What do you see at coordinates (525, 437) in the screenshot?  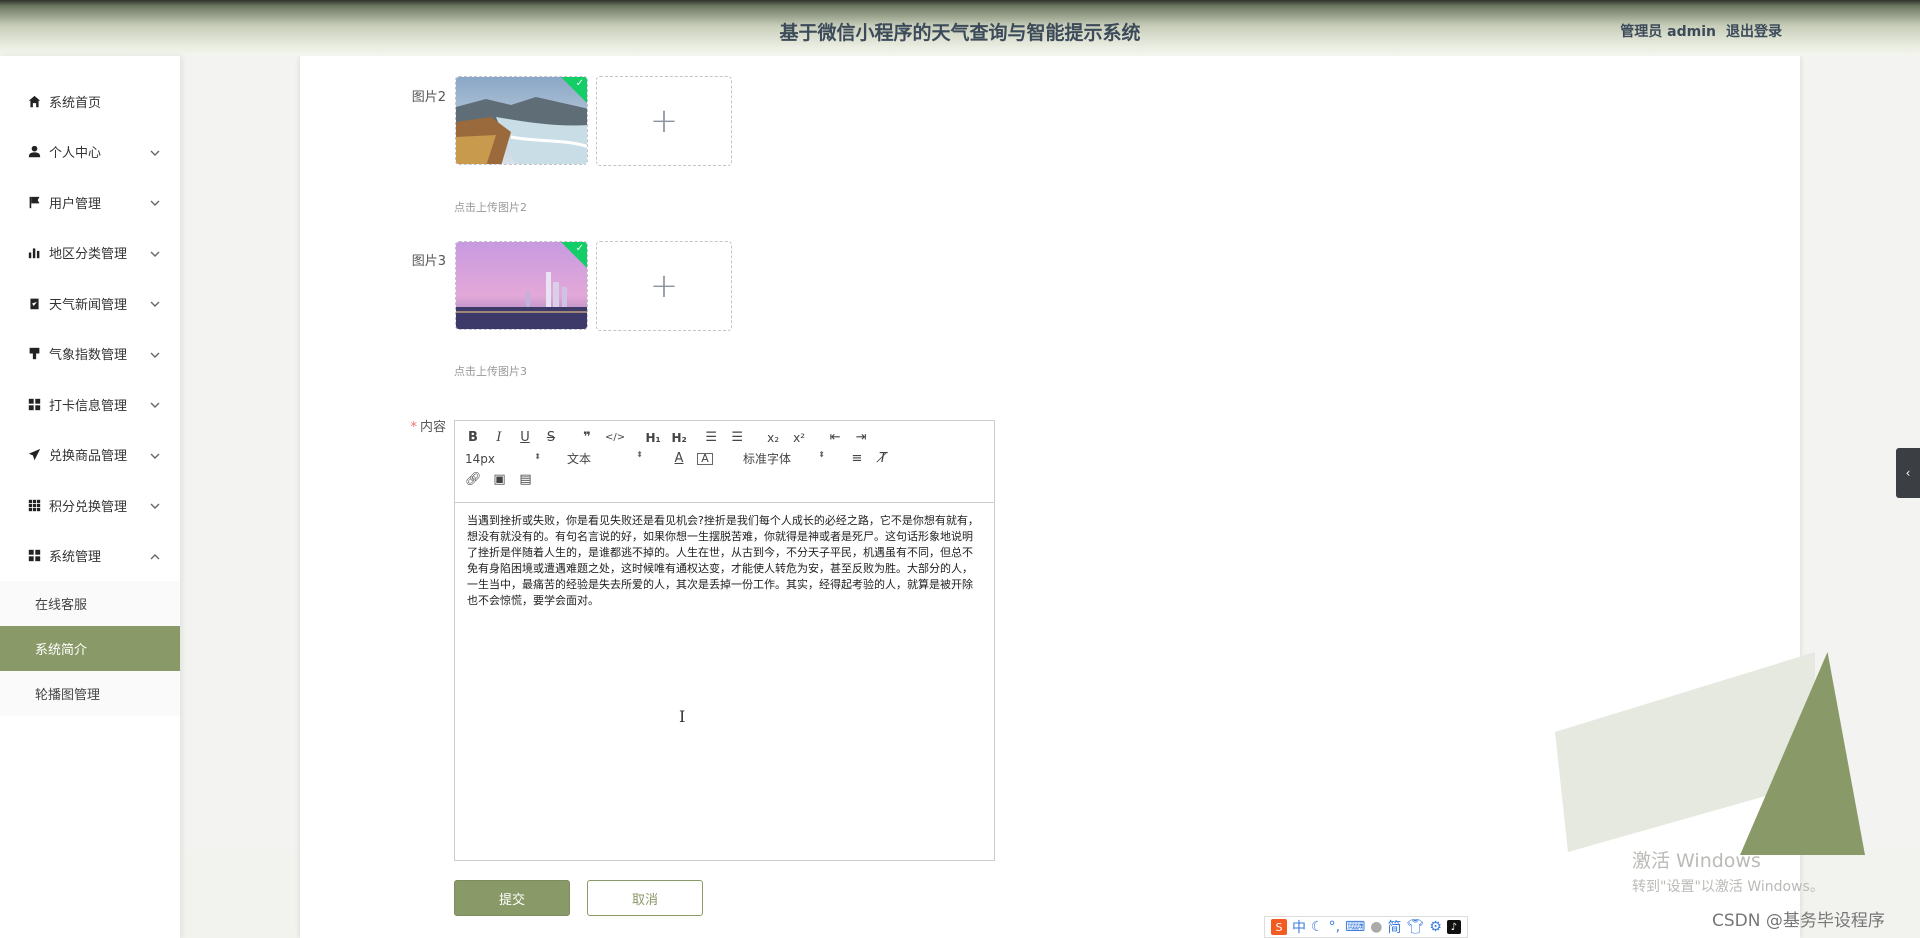 I see `underline-button: U` at bounding box center [525, 437].